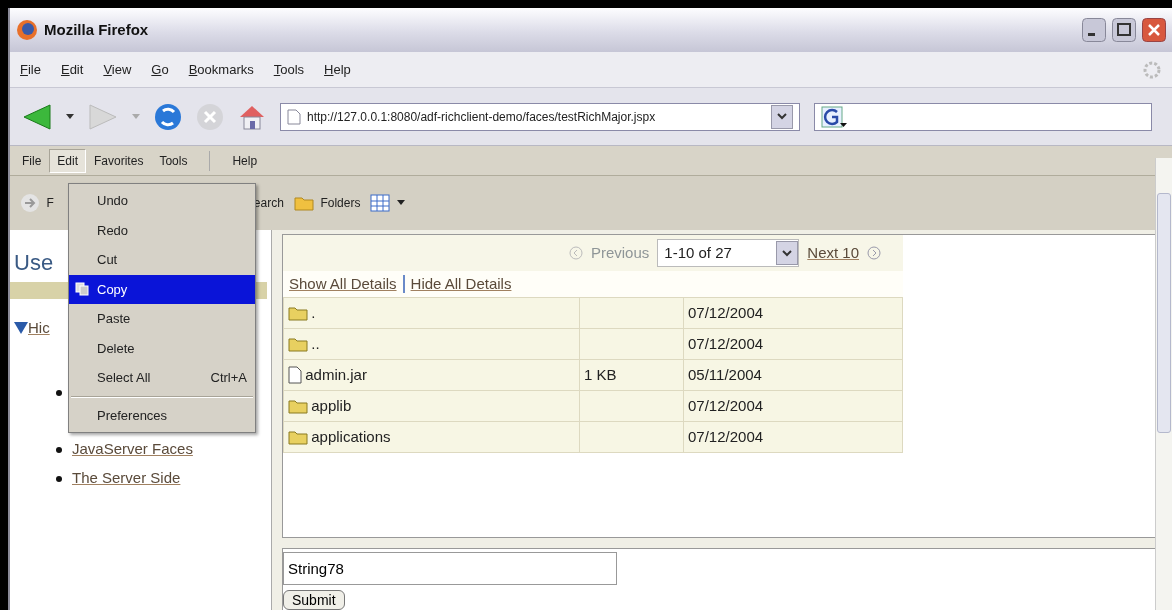 This screenshot has width=1172, height=610. I want to click on range-select: 1-10 of 27, so click(728, 253).